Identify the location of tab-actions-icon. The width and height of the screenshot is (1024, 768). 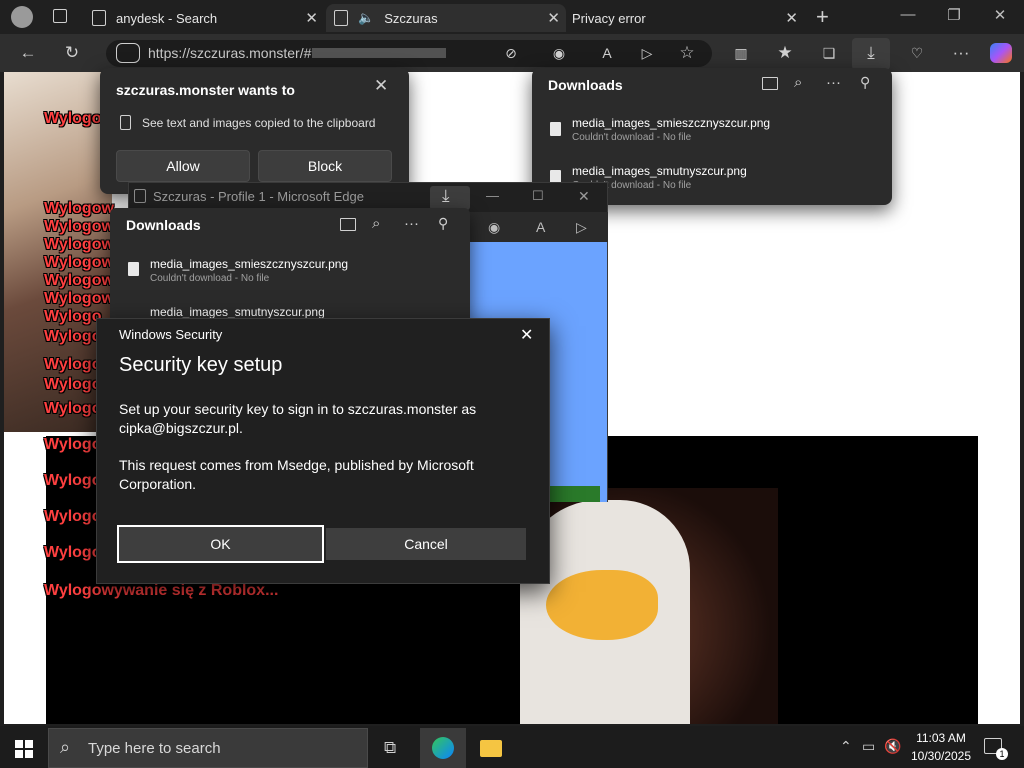
(60, 16).